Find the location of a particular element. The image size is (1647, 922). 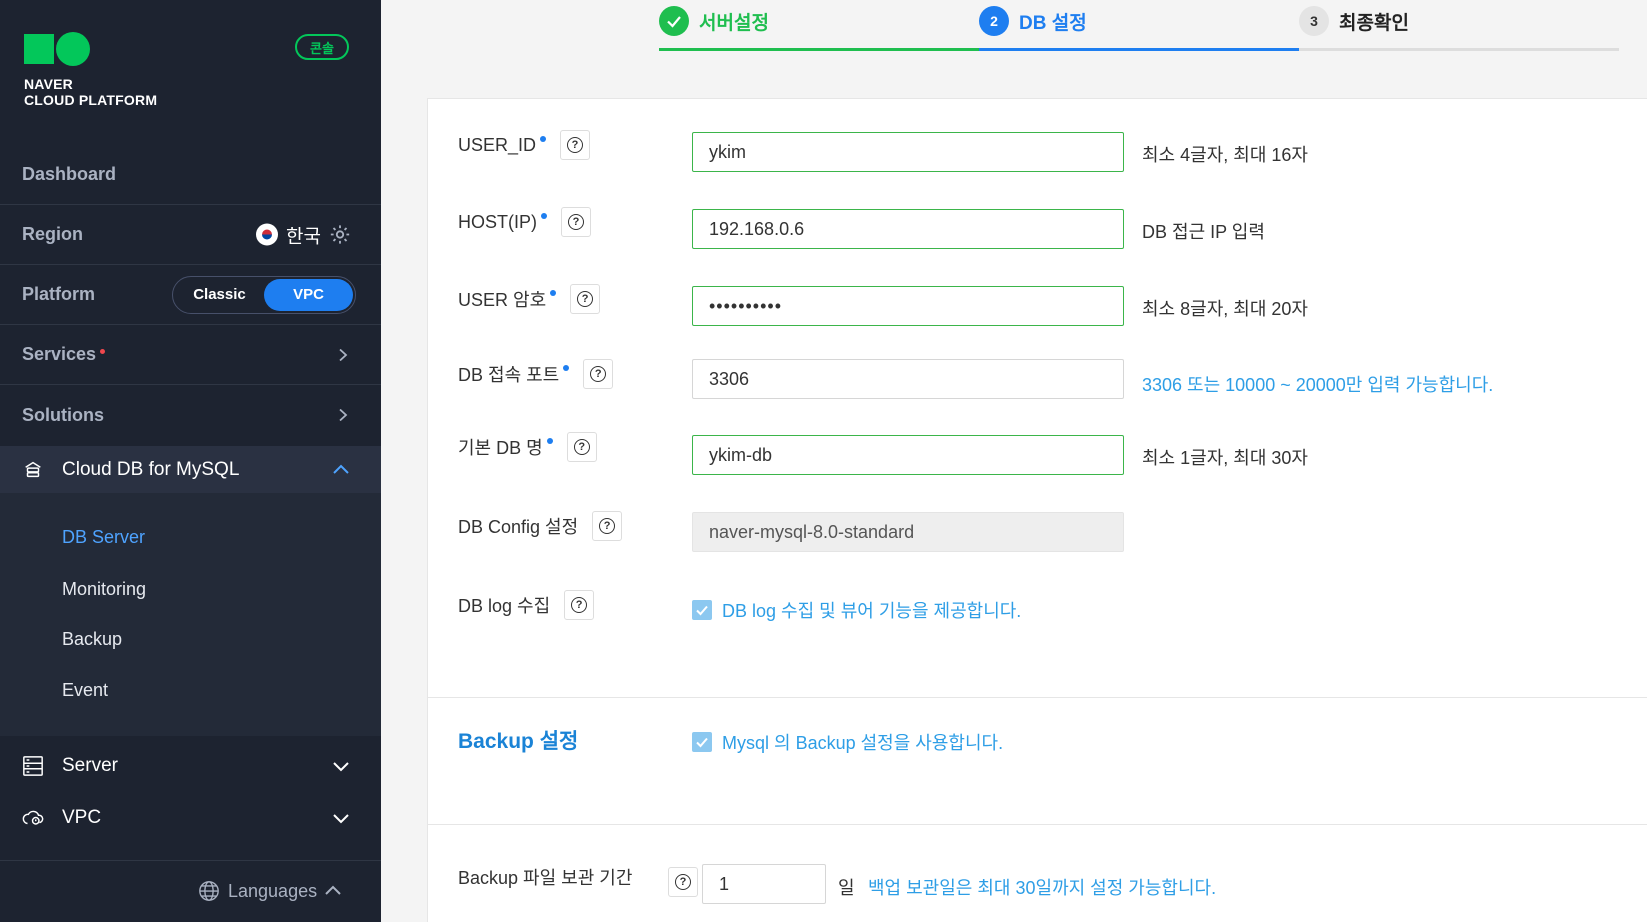

label-text: HOST(IP) is located at coordinates (497, 221).